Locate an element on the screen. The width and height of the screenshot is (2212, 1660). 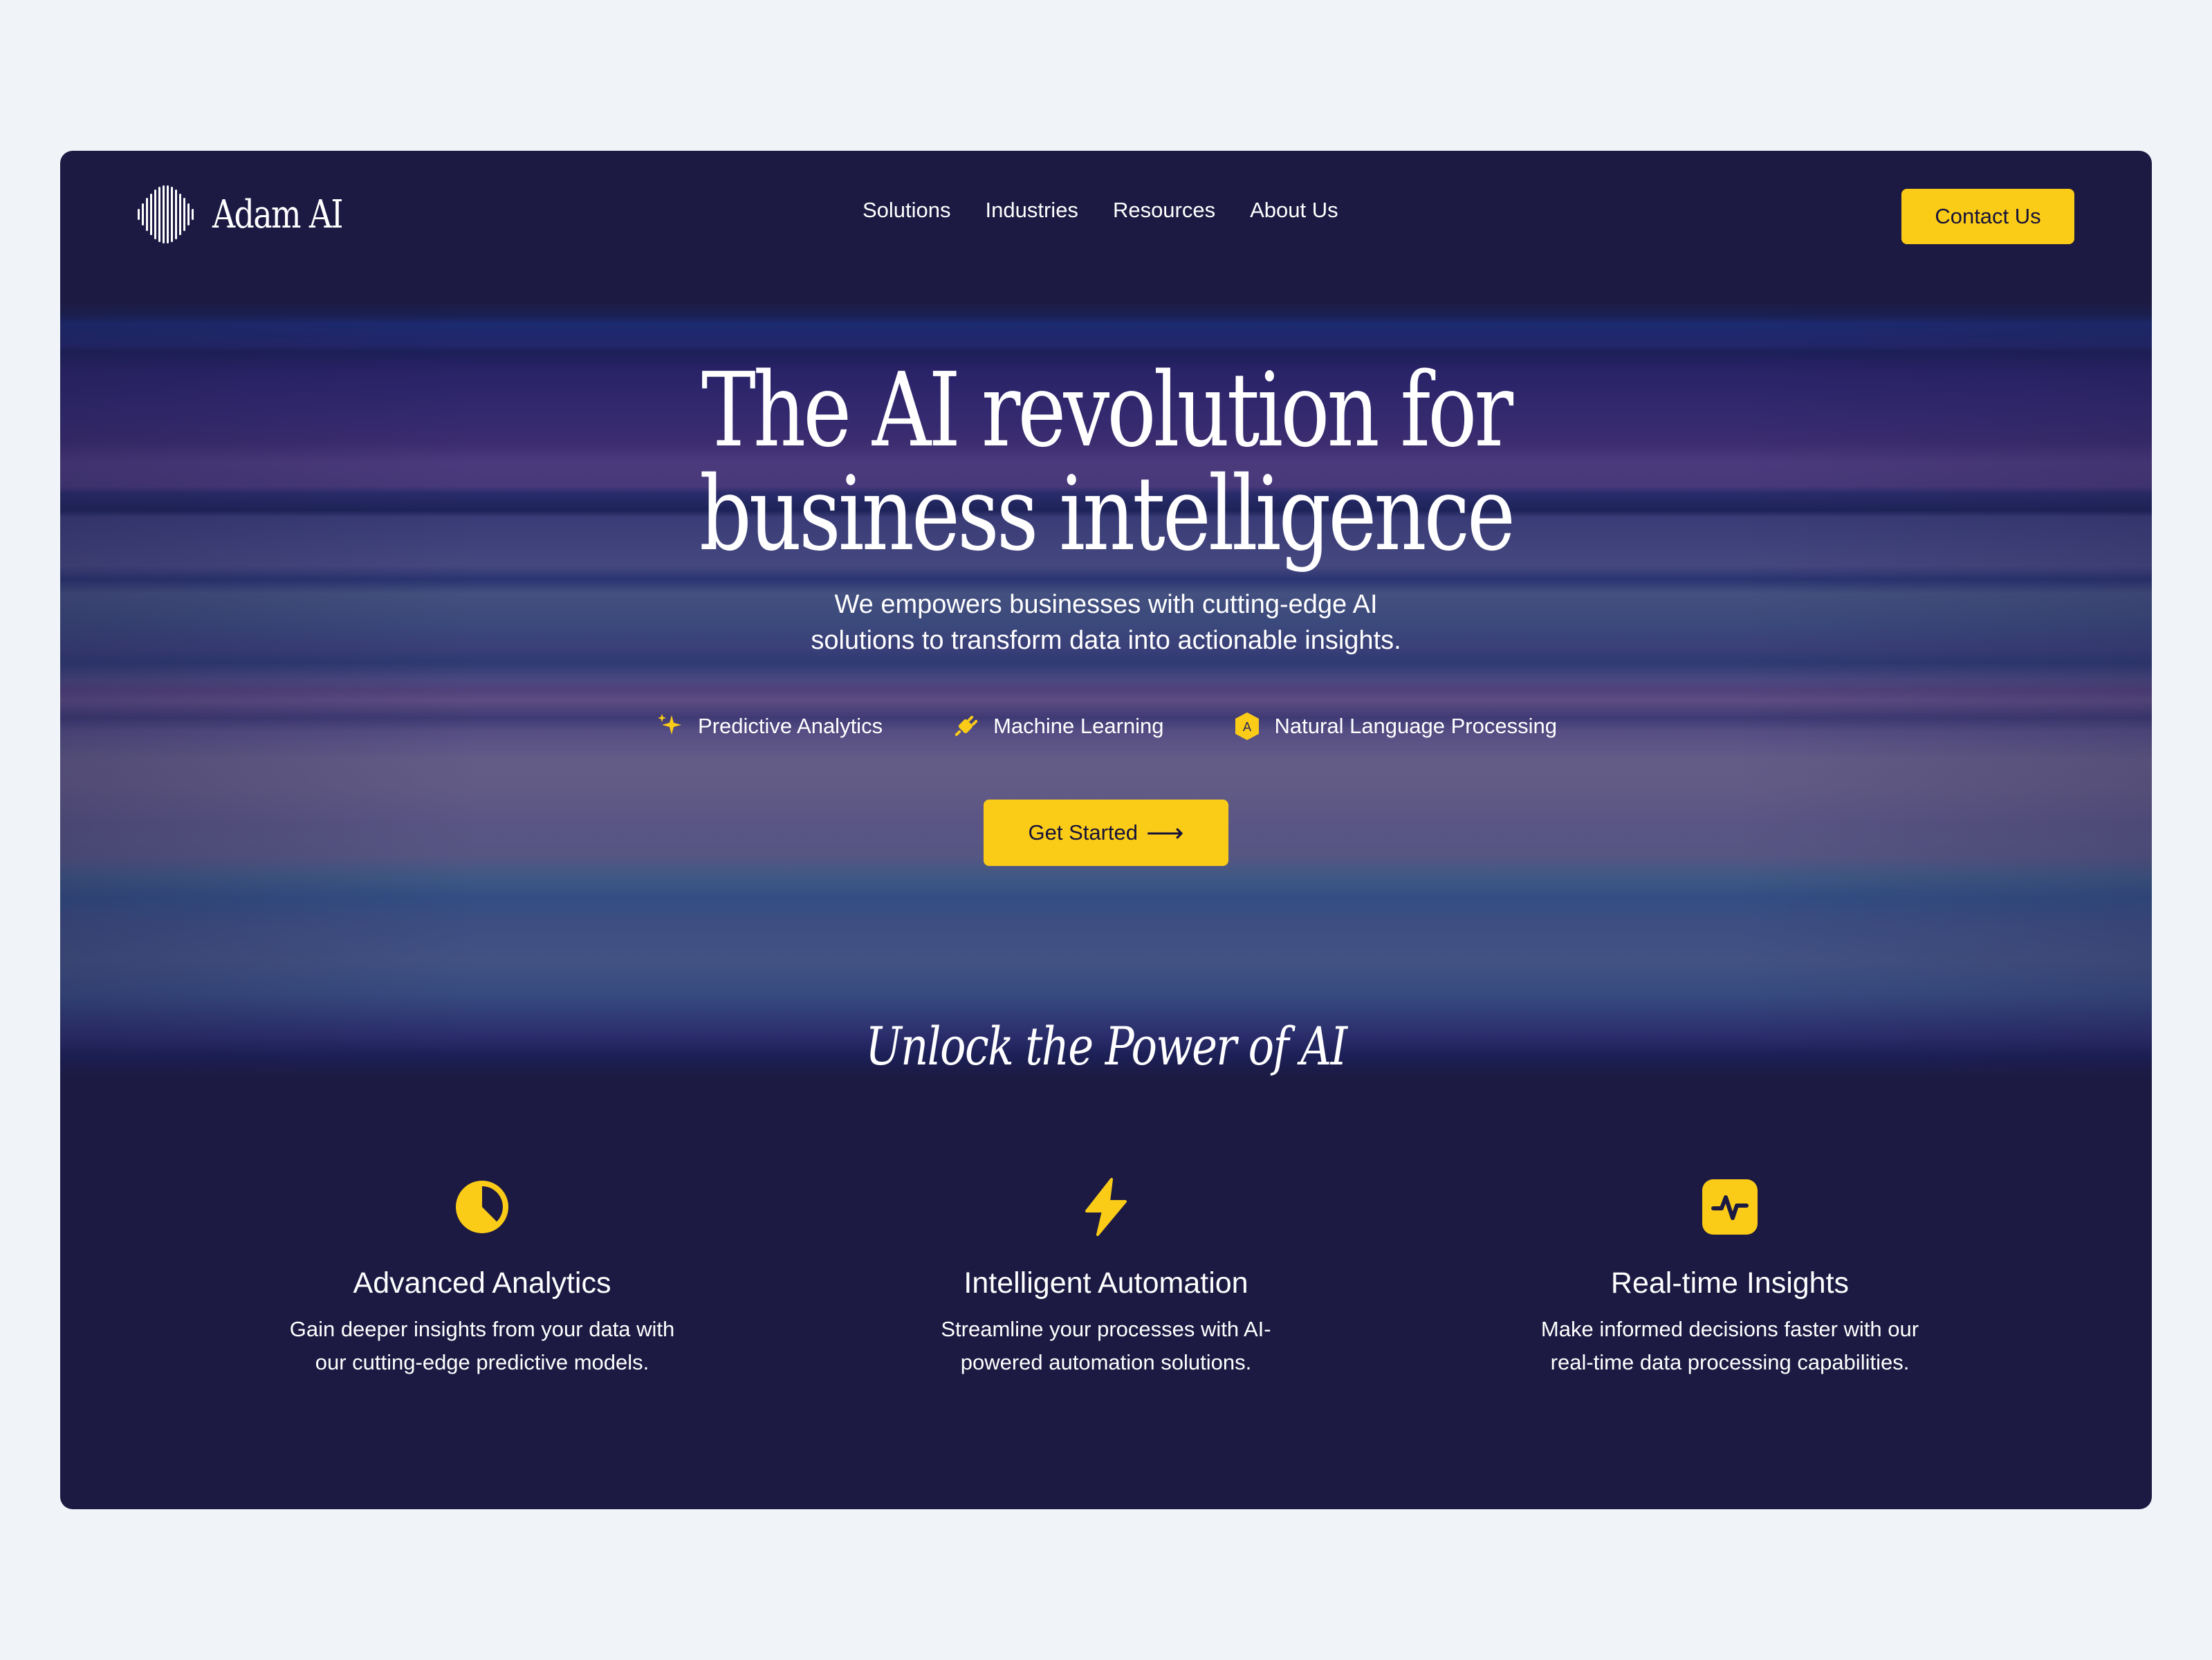
hero-title-line1: The AI revolution for is located at coordinates (1107, 410).